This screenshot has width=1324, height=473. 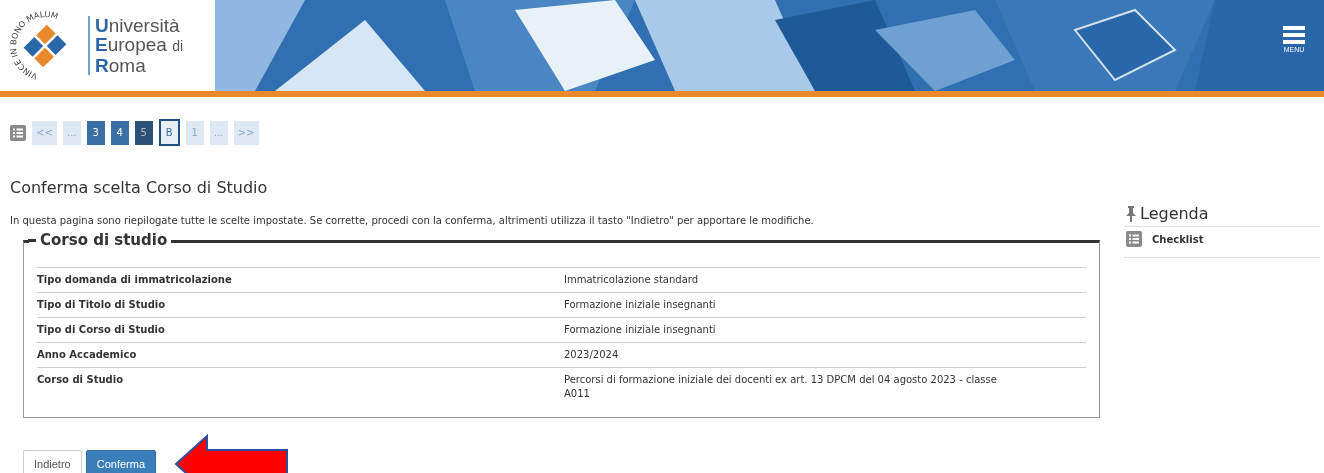 What do you see at coordinates (825, 280) in the screenshot?
I see `field-value: Immatricolazione standard` at bounding box center [825, 280].